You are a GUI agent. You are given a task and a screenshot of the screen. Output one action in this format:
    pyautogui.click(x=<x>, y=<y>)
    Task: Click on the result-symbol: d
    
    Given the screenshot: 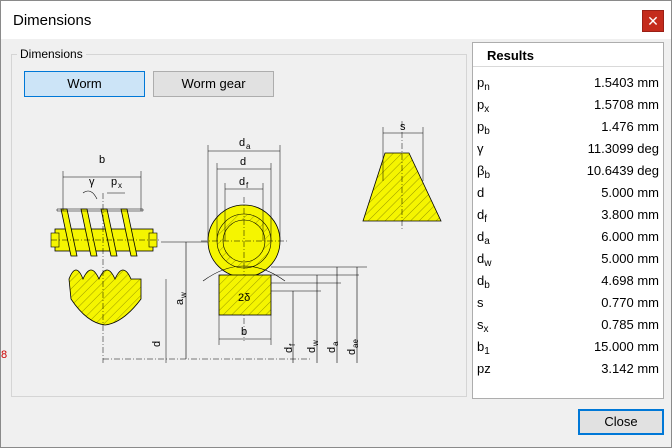 What is the action you would take?
    pyautogui.click(x=480, y=192)
    